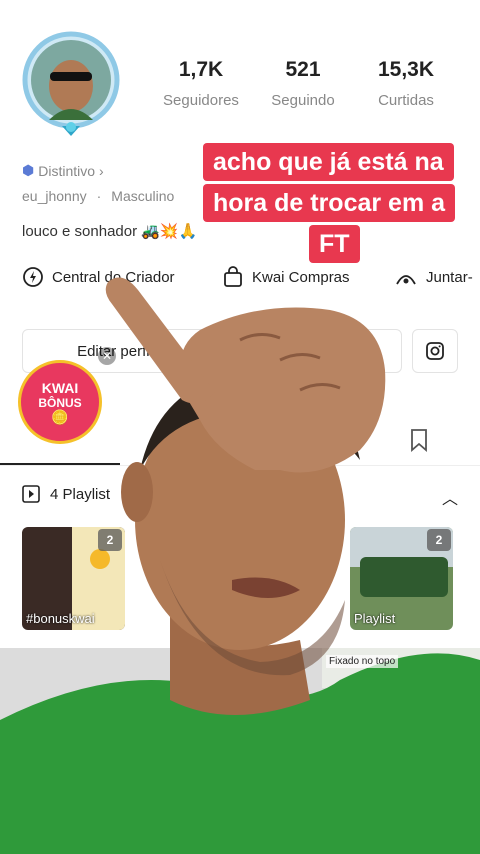 This screenshot has width=480, height=854. What do you see at coordinates (137, 492) in the screenshot?
I see `ear` at bounding box center [137, 492].